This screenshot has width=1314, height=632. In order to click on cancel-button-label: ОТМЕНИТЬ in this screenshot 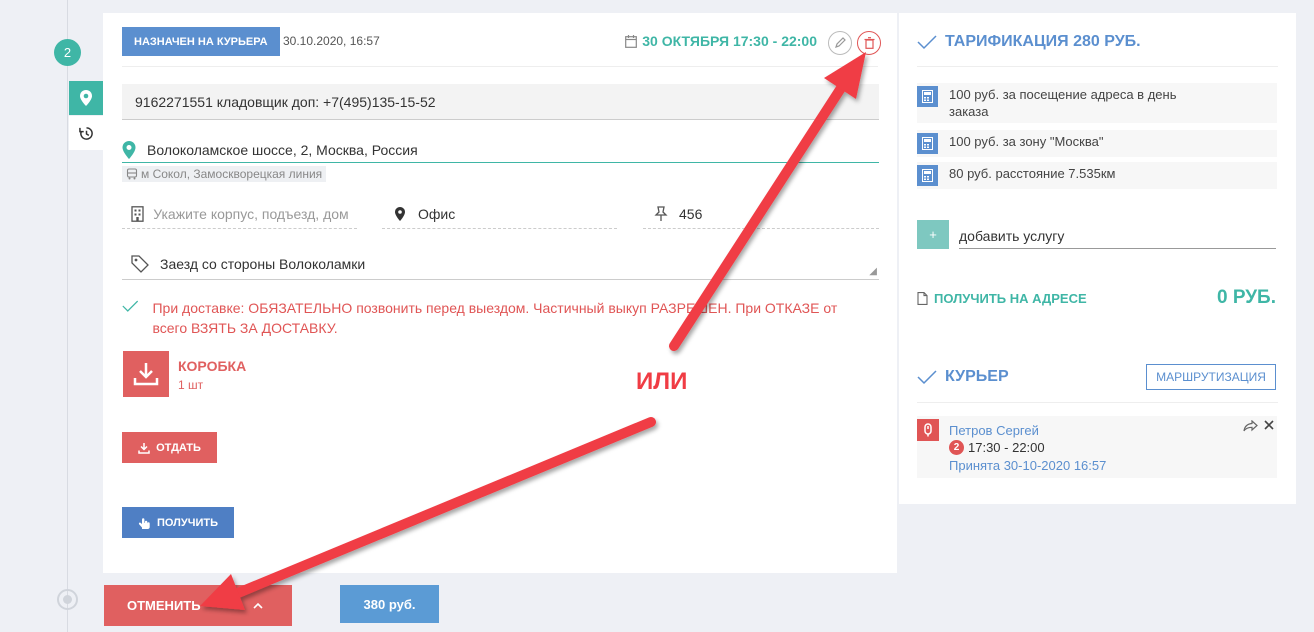, I will do `click(164, 605)`.